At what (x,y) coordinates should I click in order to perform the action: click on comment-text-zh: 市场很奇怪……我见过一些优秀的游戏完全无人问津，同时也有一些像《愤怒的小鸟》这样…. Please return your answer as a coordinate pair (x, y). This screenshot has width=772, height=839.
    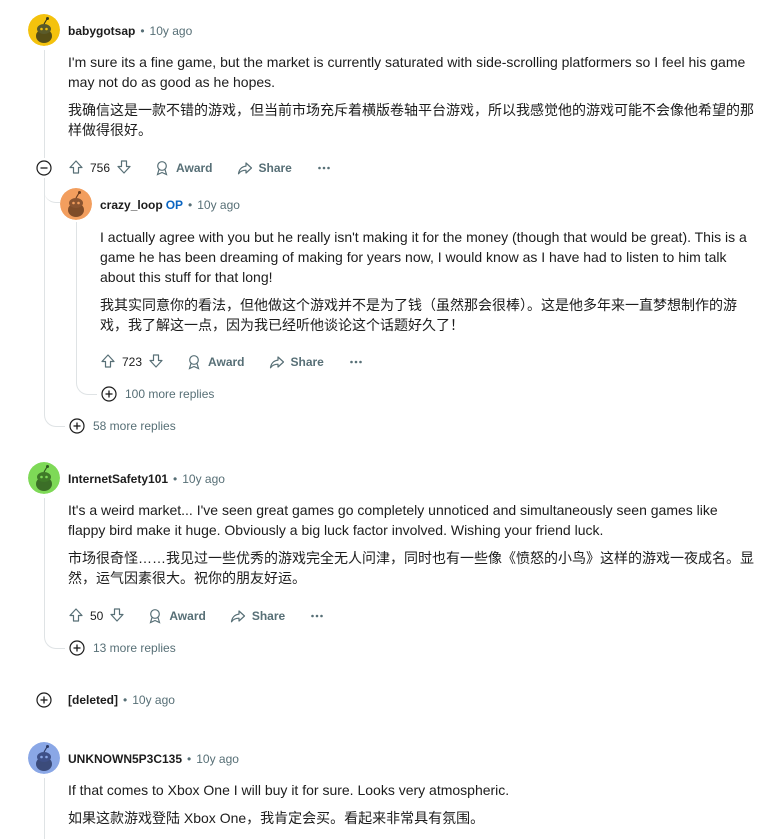
    Looking at the image, I should click on (411, 568).